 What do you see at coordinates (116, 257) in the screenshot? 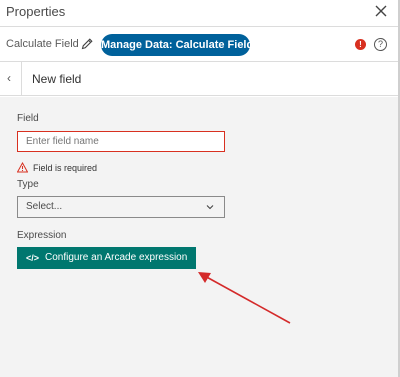
I see `arcade-button-label: Configure an Arcade expression` at bounding box center [116, 257].